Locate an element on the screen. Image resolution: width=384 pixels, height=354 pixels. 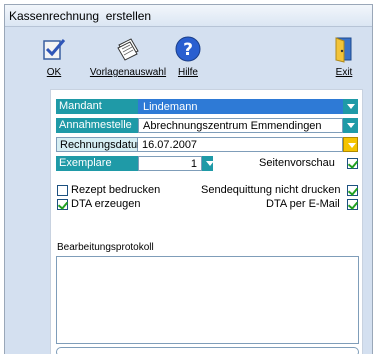
mandant-row: Mandant Lindemann is located at coordinates (207, 106).